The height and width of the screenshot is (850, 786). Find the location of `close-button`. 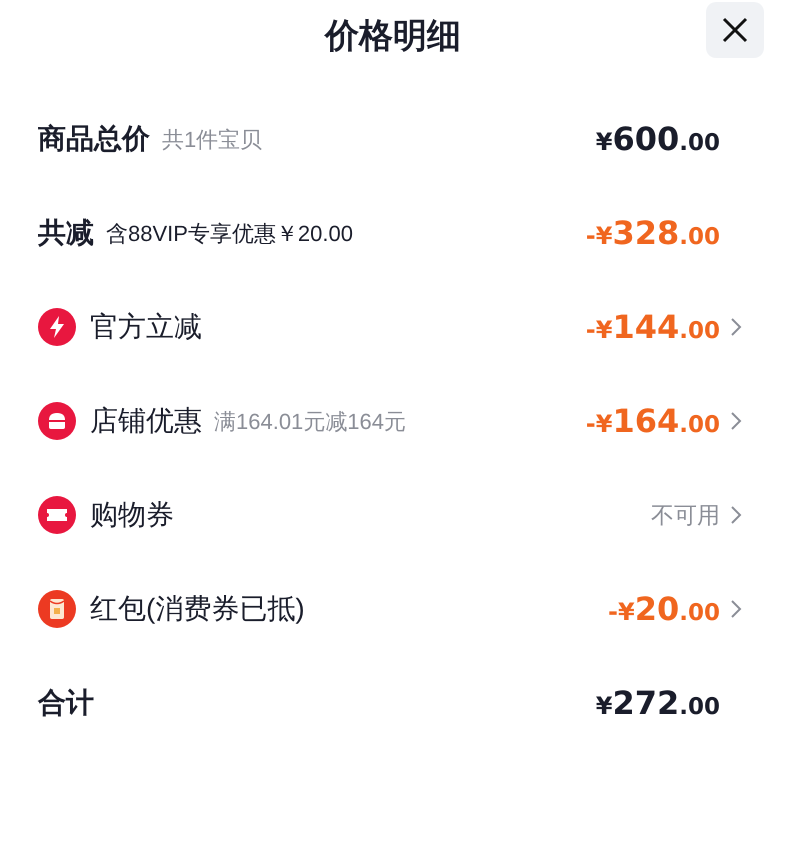

close-button is located at coordinates (735, 30).